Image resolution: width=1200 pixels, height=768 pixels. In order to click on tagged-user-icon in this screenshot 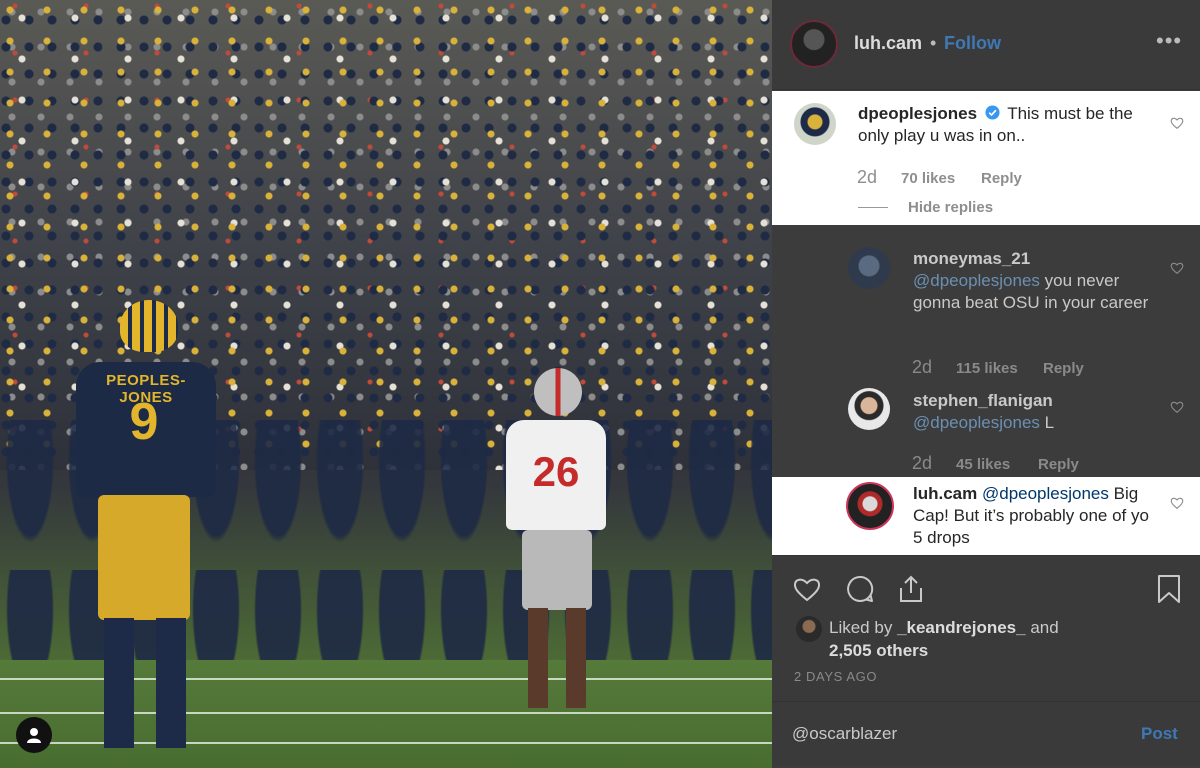, I will do `click(34, 735)`.